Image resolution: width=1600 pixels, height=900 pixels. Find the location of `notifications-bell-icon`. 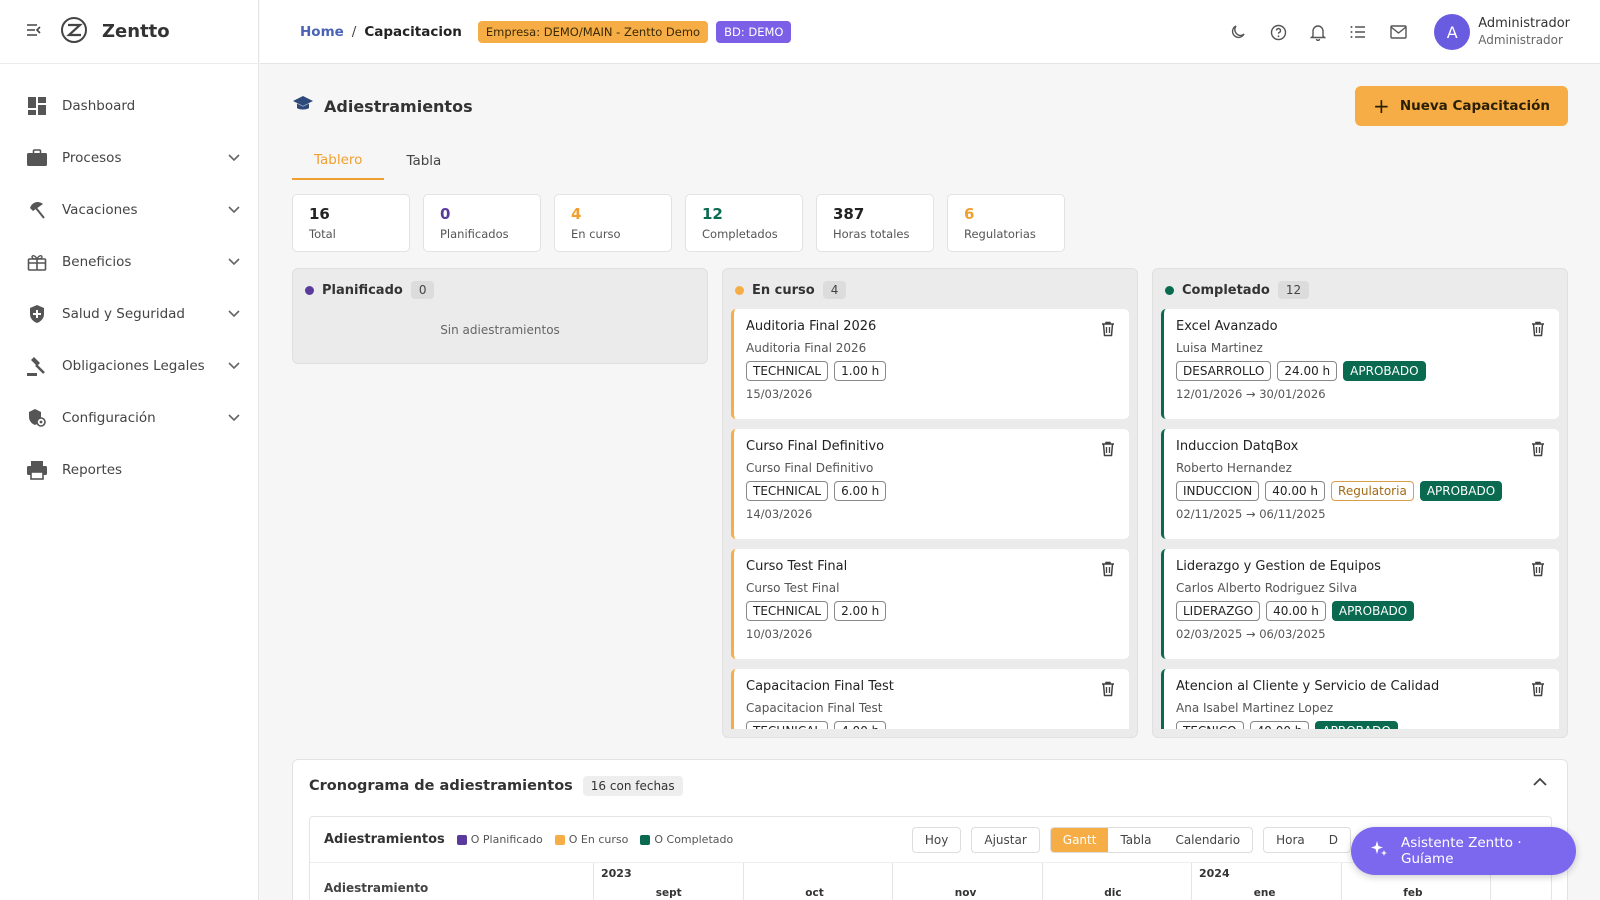

notifications-bell-icon is located at coordinates (1318, 32).